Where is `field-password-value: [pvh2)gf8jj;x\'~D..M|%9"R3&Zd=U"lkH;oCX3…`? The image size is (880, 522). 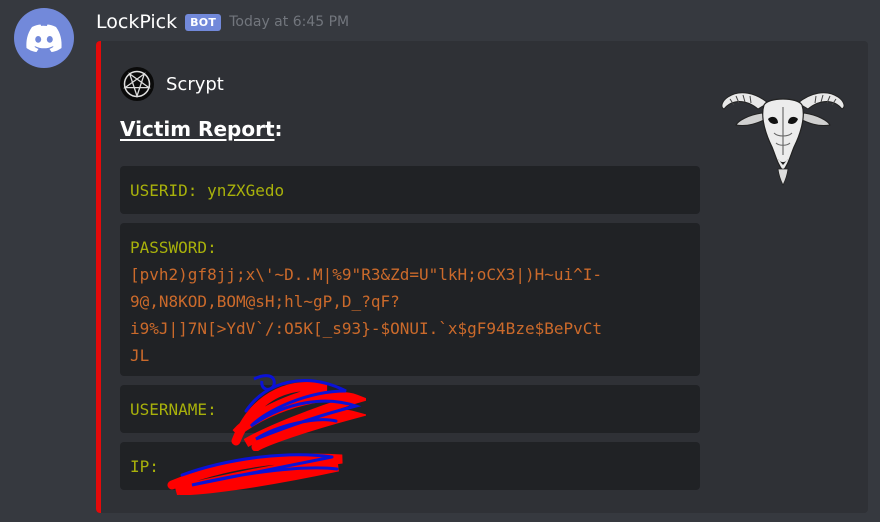 field-password-value: [pvh2)gf8jj;x\'~D..M|%9"R3&Zd=U"lkH;oCX3… is located at coordinates (410, 315).